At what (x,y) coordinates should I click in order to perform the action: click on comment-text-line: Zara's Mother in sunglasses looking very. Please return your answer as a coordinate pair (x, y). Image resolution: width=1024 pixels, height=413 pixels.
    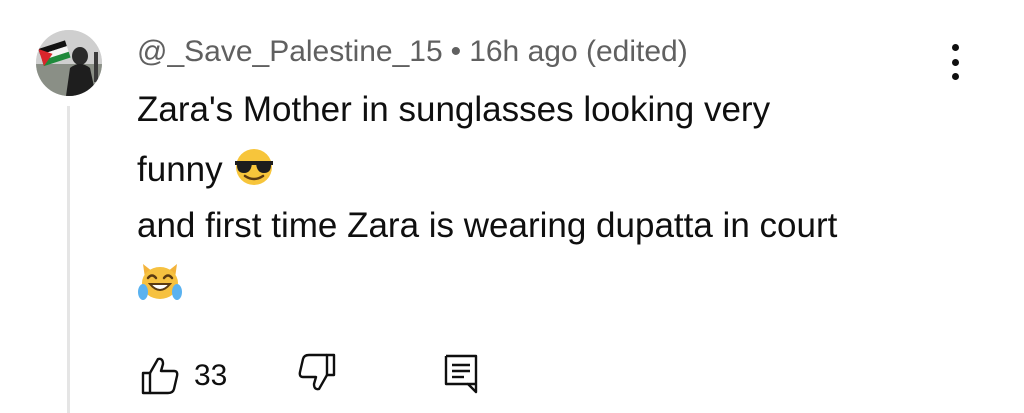
    Looking at the image, I should click on (453, 110).